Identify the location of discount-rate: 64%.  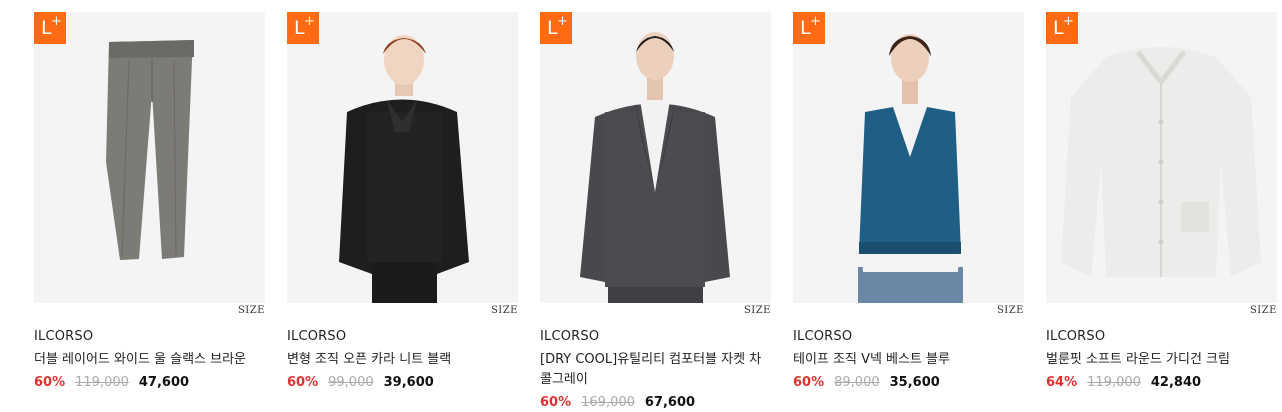
(1062, 382).